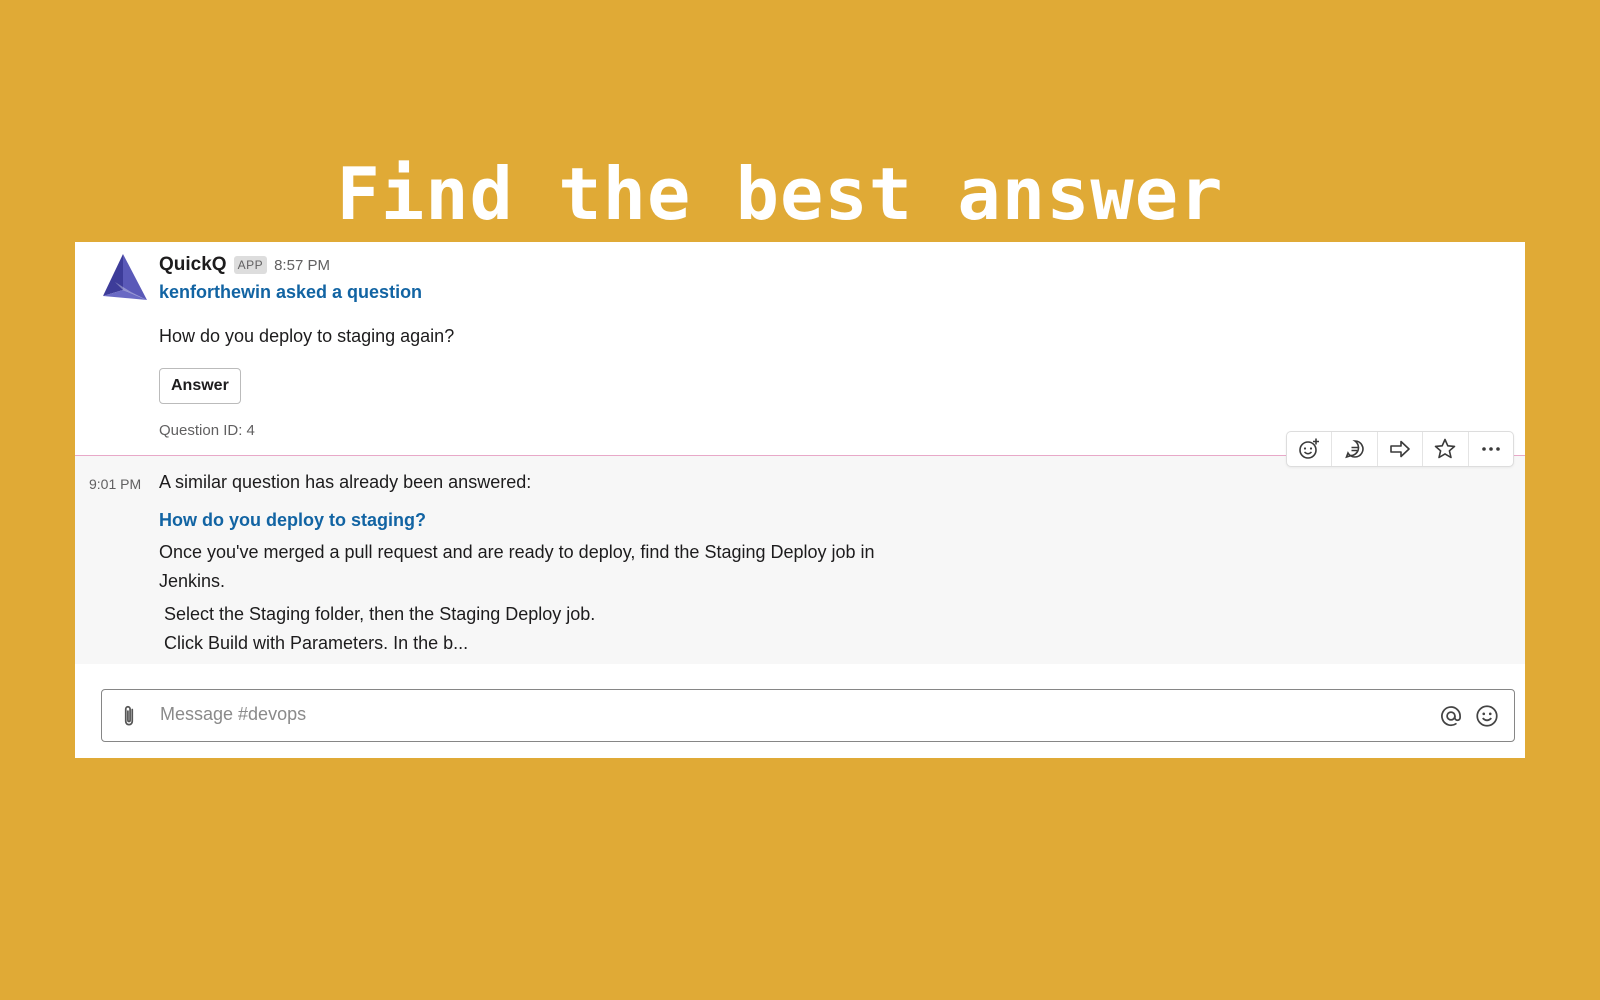 The height and width of the screenshot is (1000, 1600). I want to click on paperclip-icon, so click(129, 715).